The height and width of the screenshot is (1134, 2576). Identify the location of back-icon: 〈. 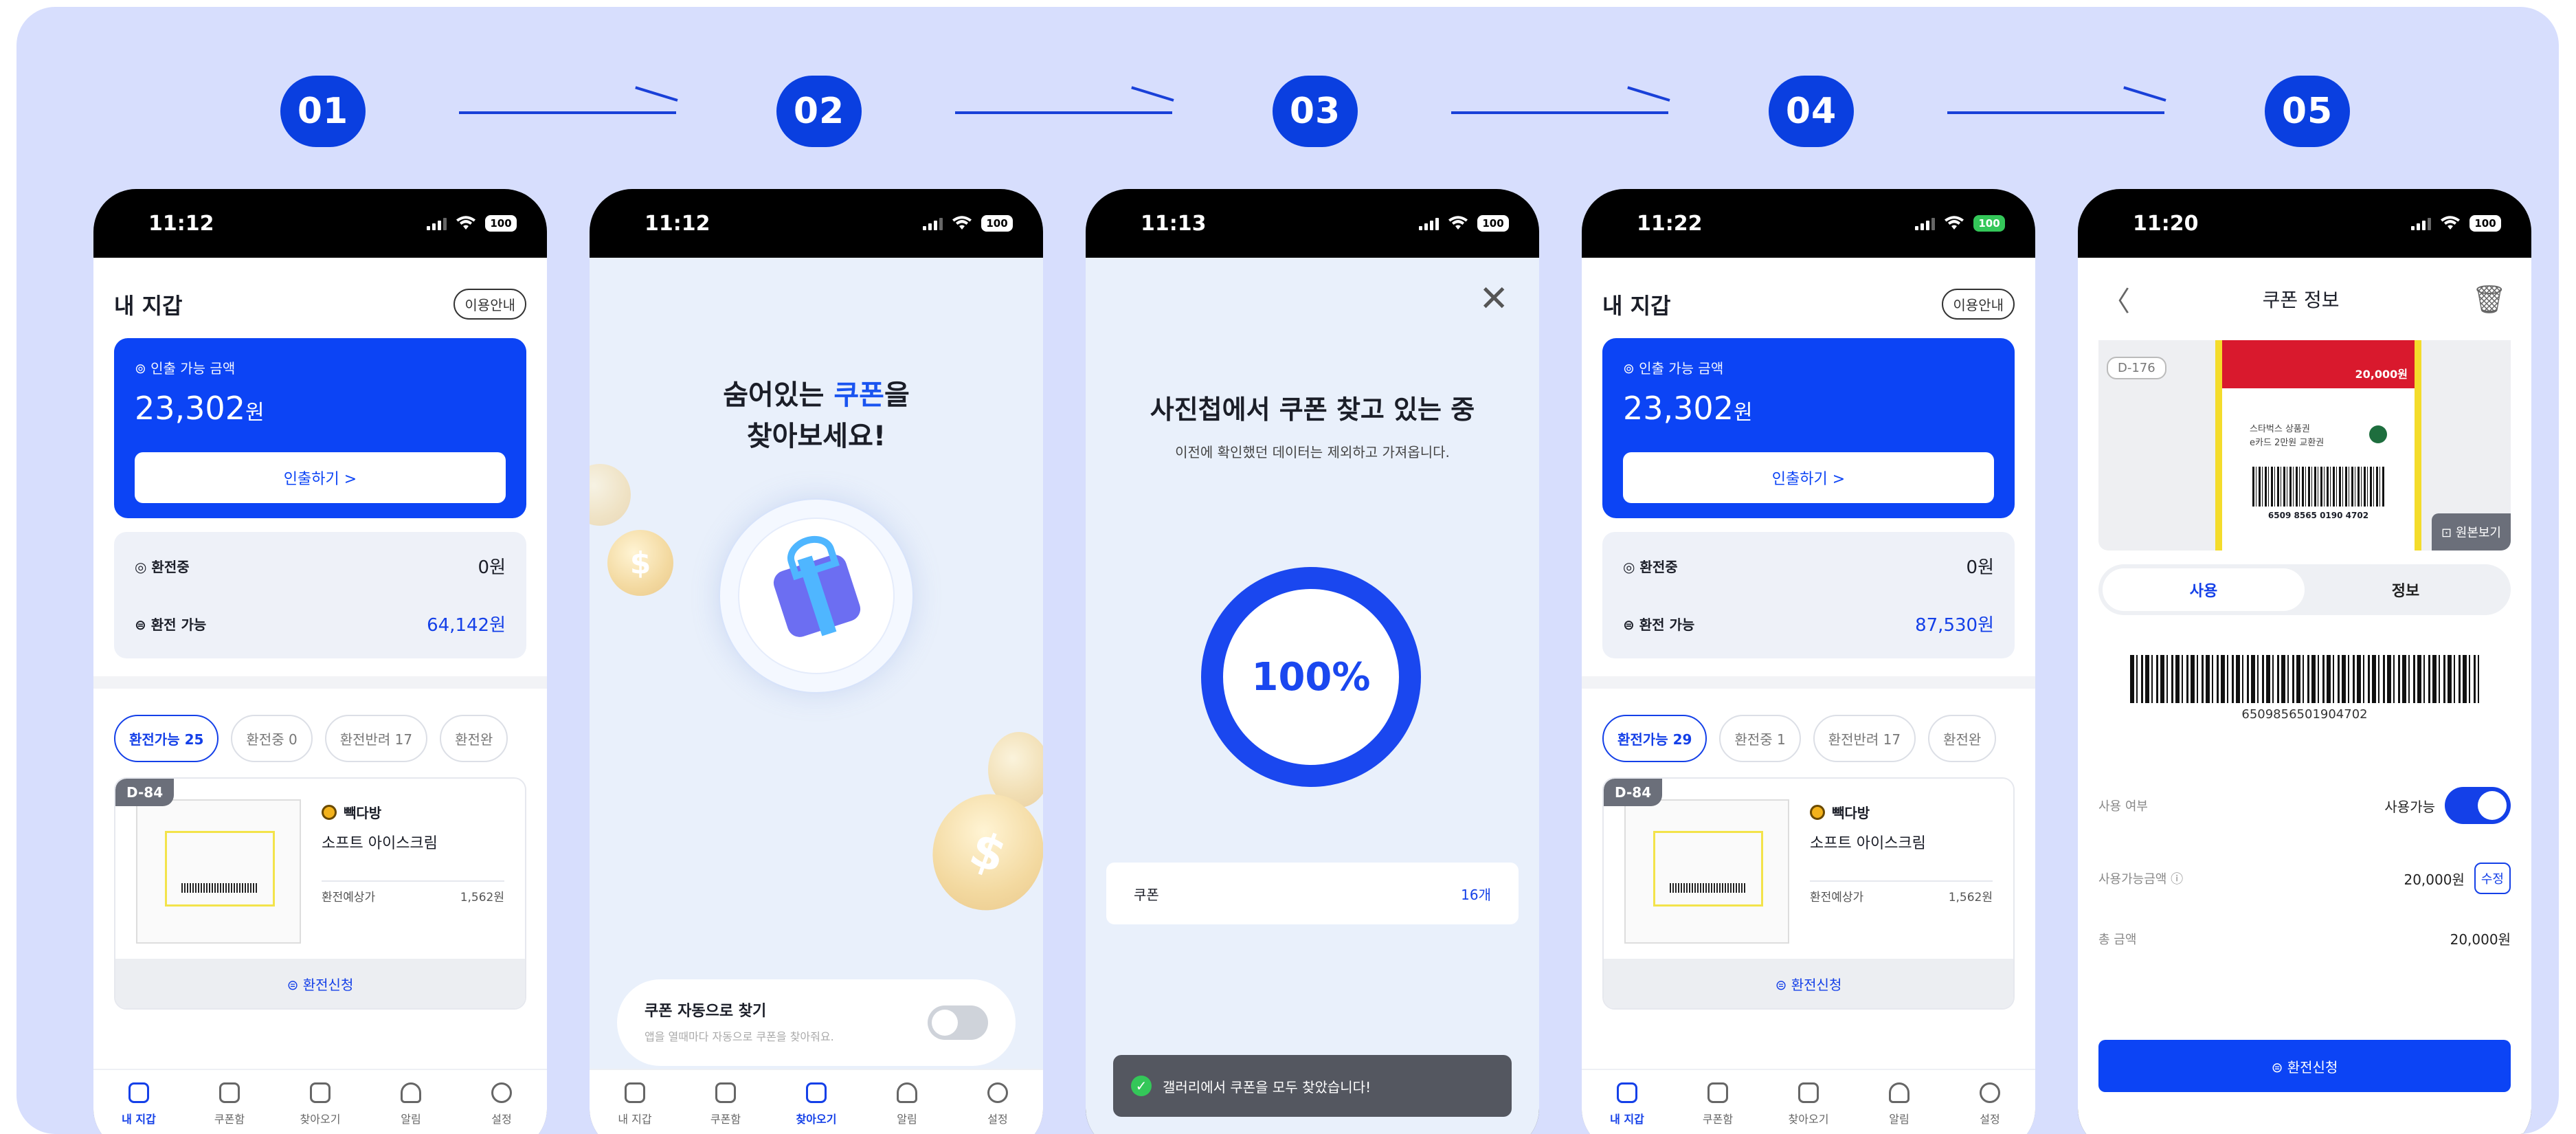
(2116, 299).